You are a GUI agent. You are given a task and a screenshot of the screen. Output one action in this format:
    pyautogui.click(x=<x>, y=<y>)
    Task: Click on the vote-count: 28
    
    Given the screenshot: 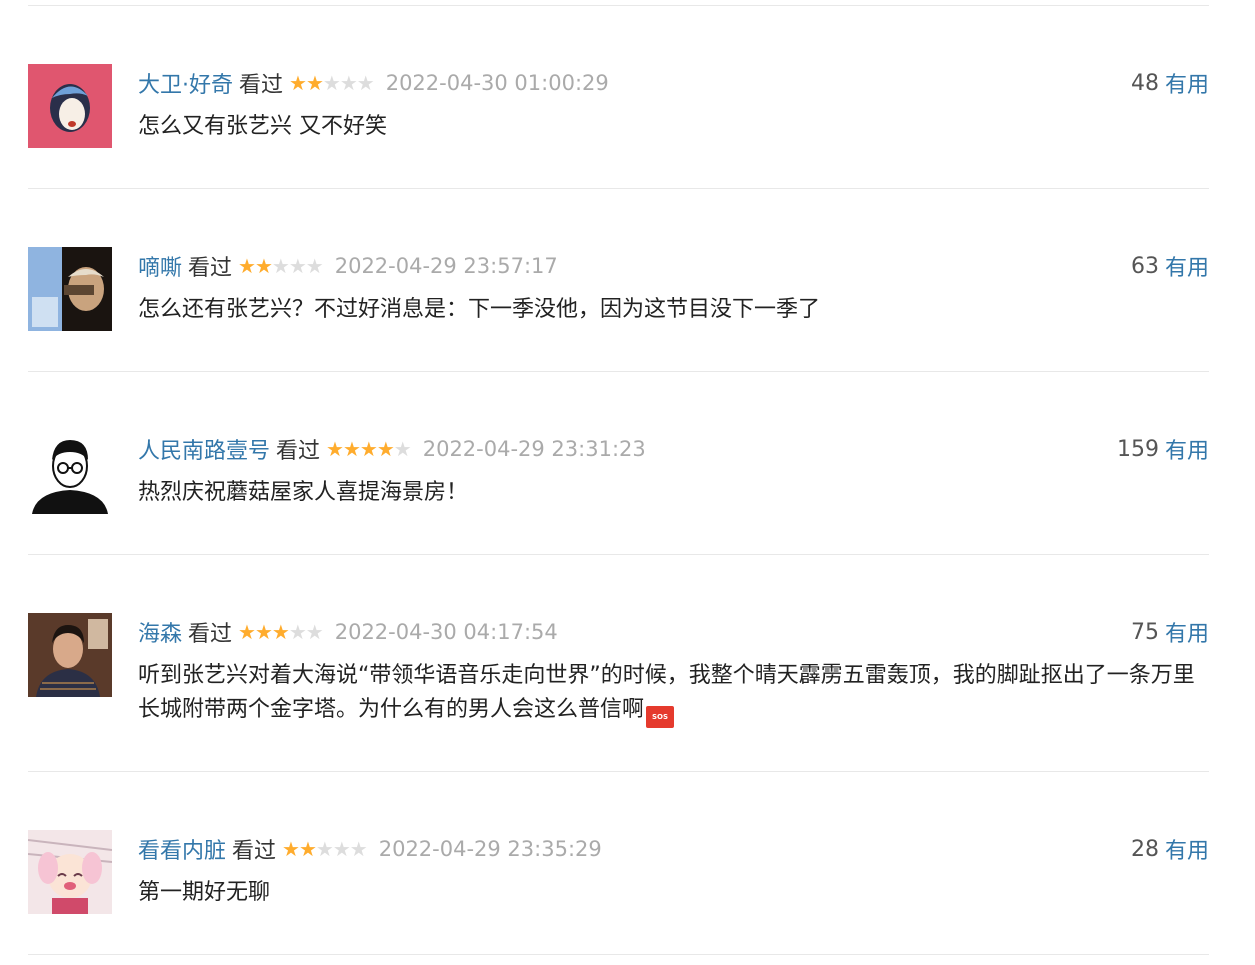 What is the action you would take?
    pyautogui.click(x=1144, y=849)
    